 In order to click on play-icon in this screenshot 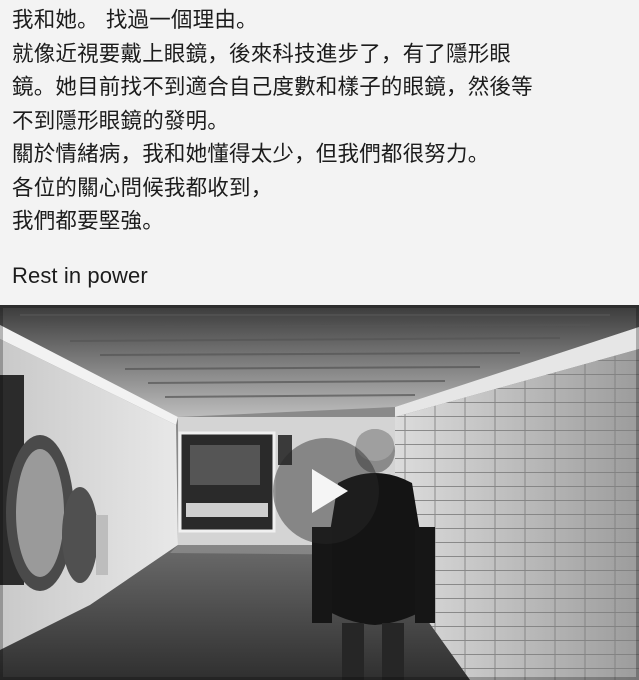, I will do `click(330, 491)`.